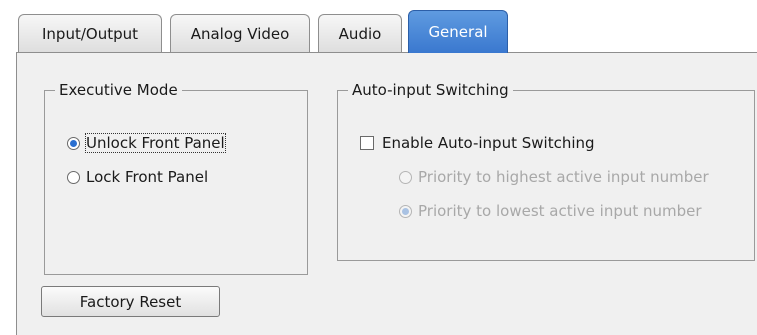  Describe the element at coordinates (405, 177) in the screenshot. I see `radio-disabled-icon` at that location.